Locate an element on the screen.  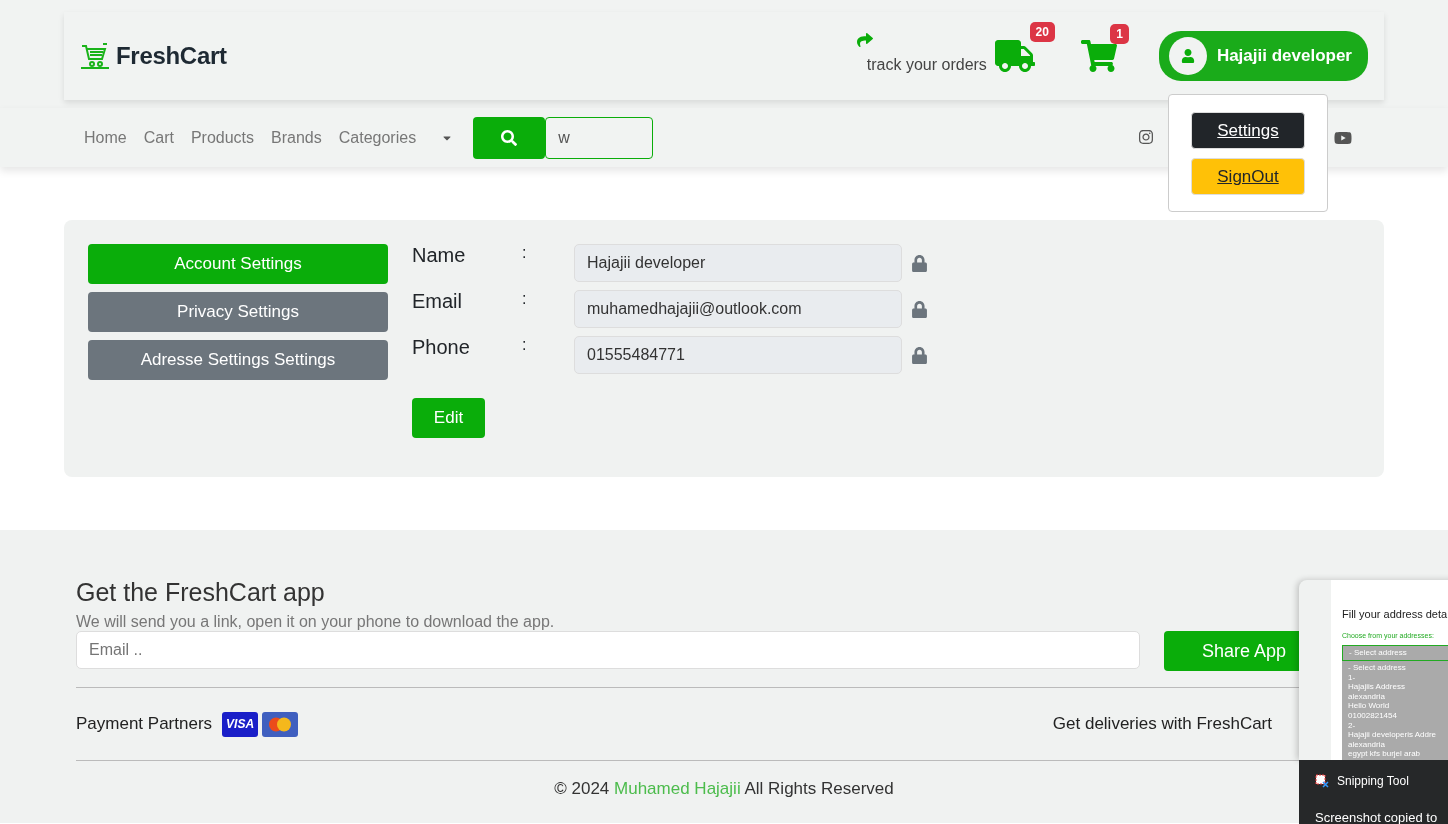
nav-link: Cart is located at coordinates (158, 137).